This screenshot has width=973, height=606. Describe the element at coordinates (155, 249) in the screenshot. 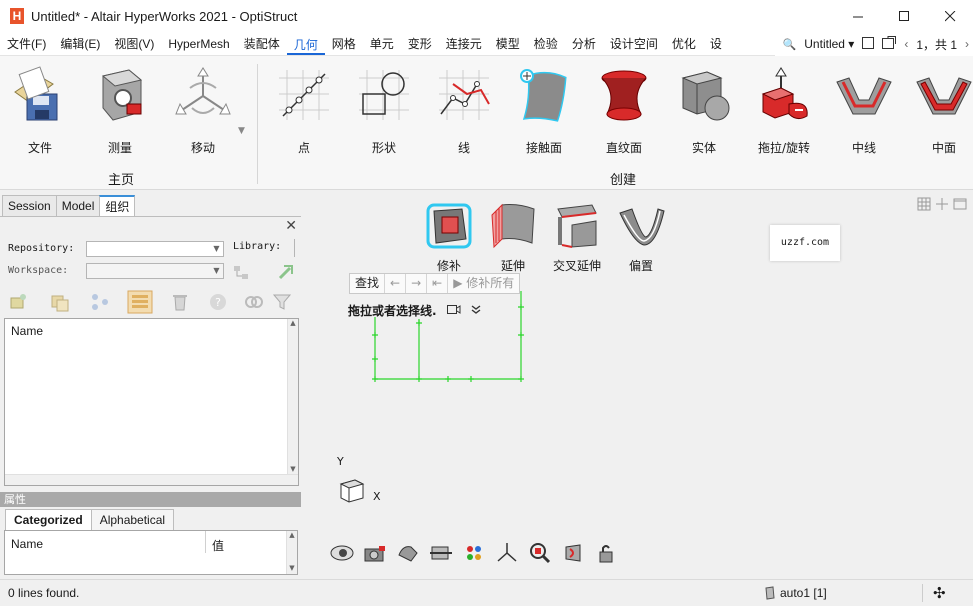

I see `repository-select: ▼` at that location.